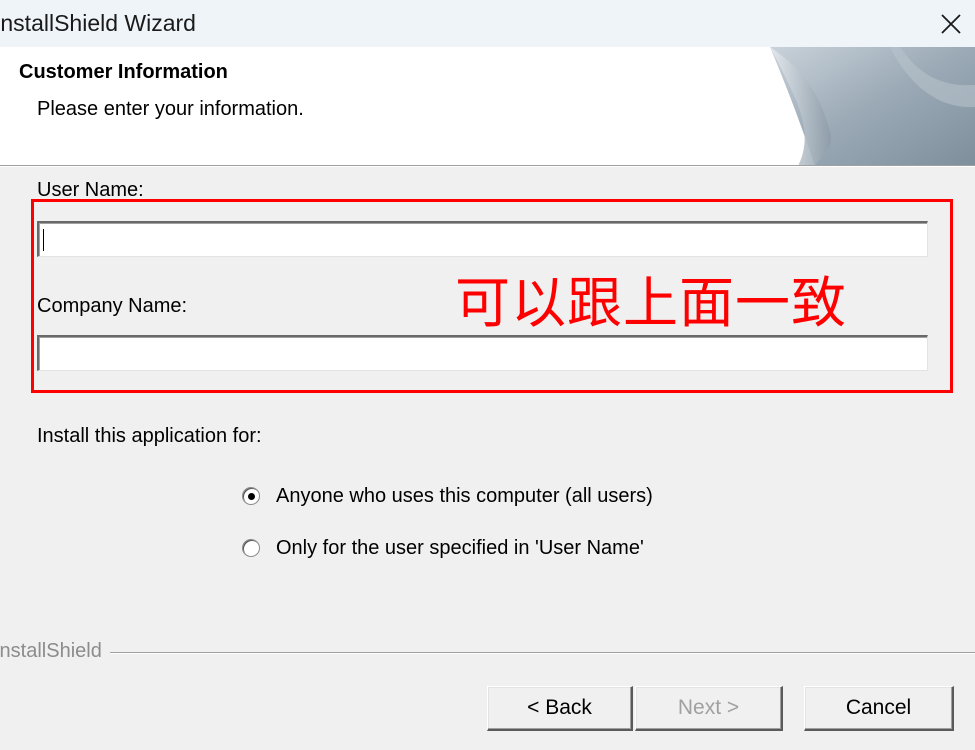  What do you see at coordinates (43, 240) in the screenshot?
I see `text-caret` at bounding box center [43, 240].